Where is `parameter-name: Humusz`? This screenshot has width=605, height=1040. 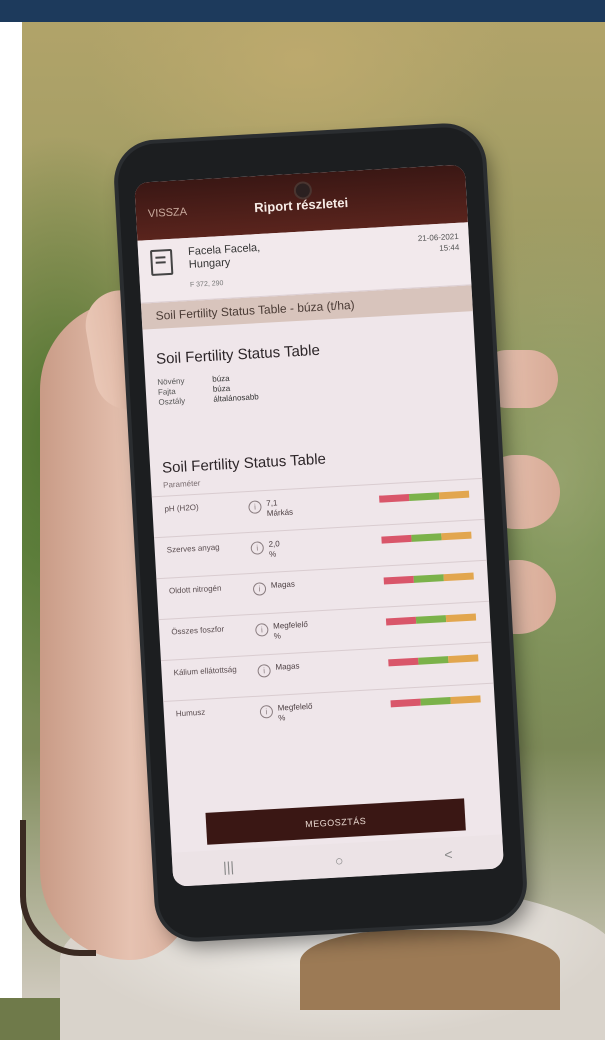
parameter-name: Humusz is located at coordinates (190, 713).